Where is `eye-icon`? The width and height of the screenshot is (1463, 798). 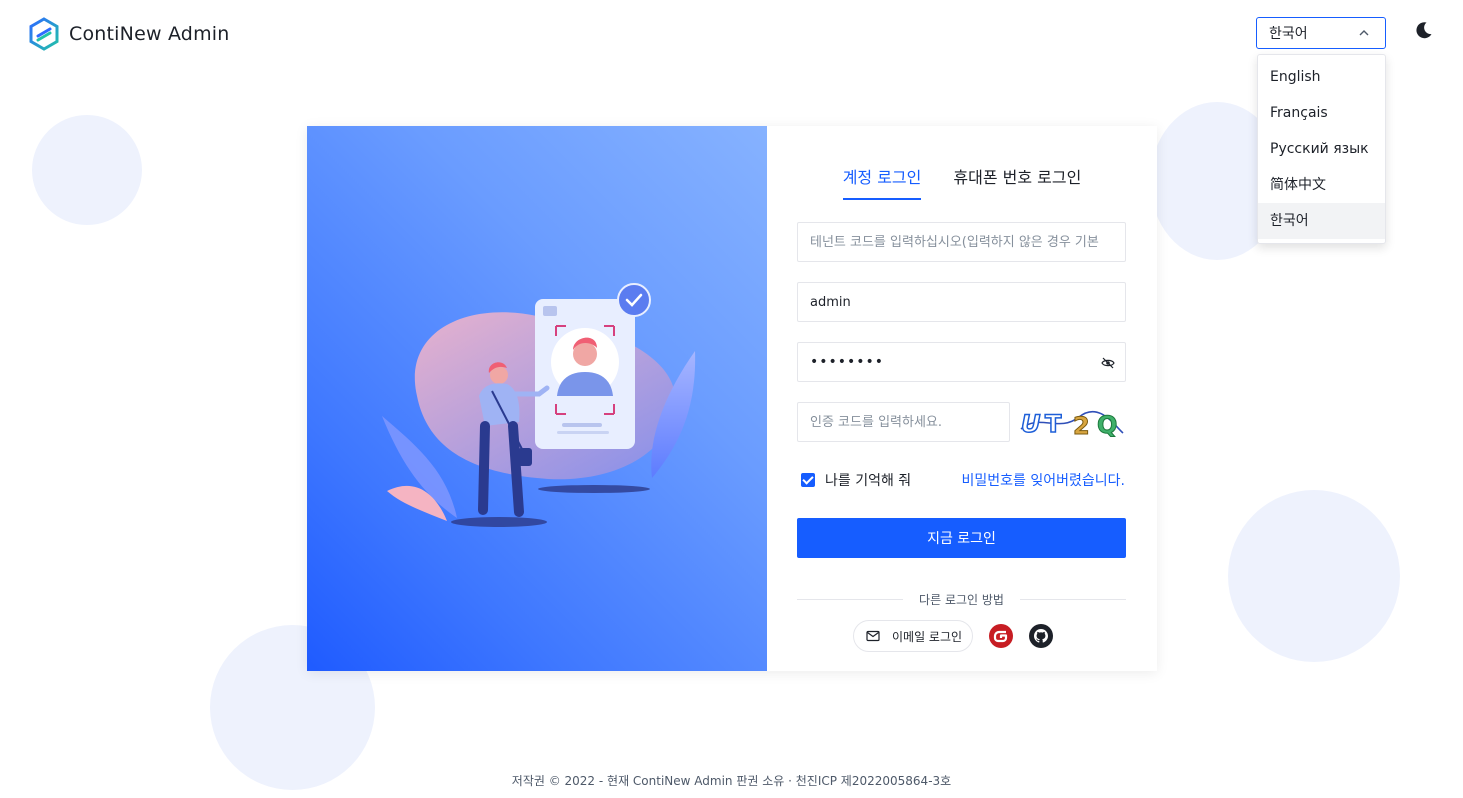
eye-icon is located at coordinates (1108, 363).